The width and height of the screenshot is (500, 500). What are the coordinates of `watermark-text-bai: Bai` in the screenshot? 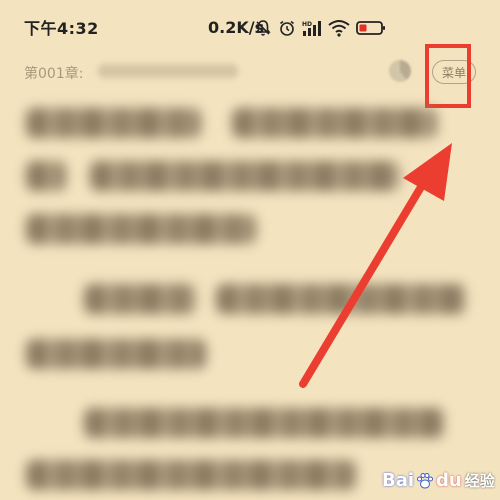 It's located at (398, 480).